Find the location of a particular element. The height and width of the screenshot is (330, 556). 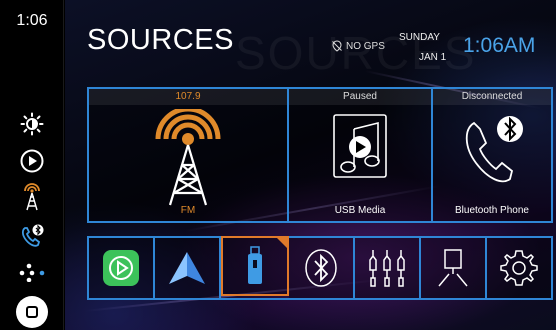

home-icon is located at coordinates (32, 312).